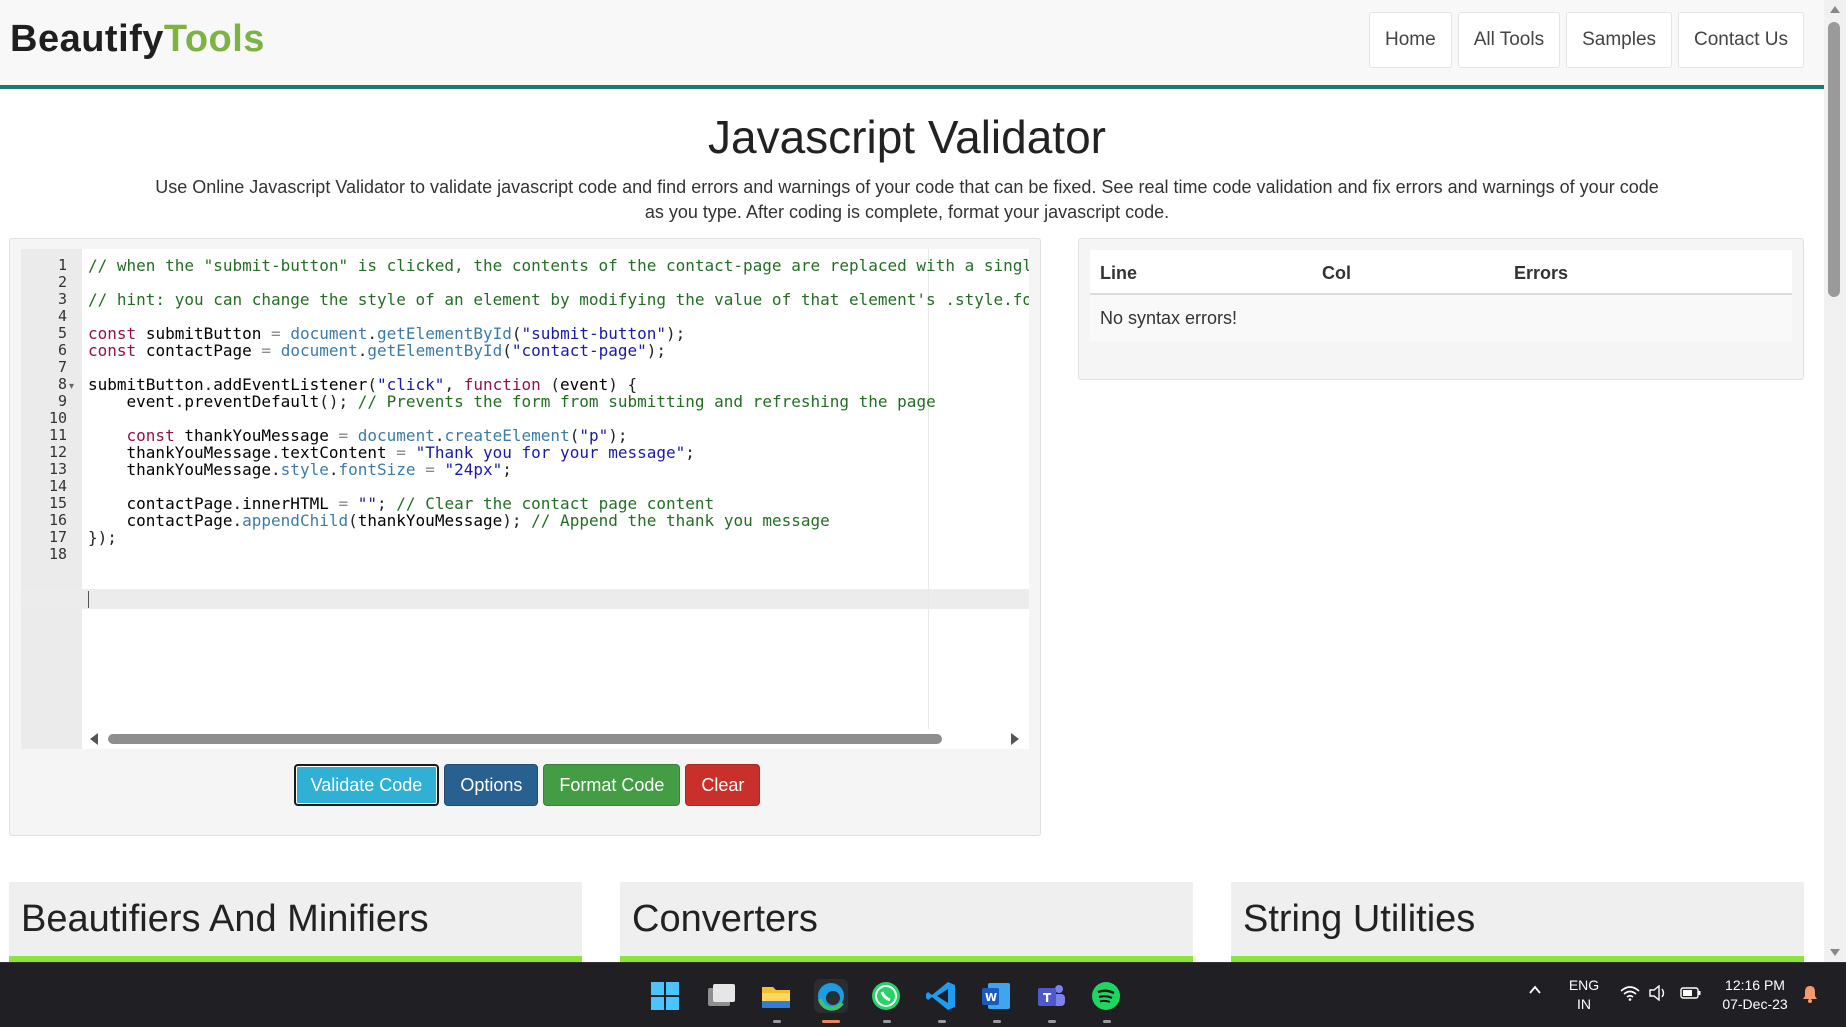 The image size is (1846, 1027). What do you see at coordinates (1441, 272) in the screenshot?
I see `table-header: Line Col Errors` at bounding box center [1441, 272].